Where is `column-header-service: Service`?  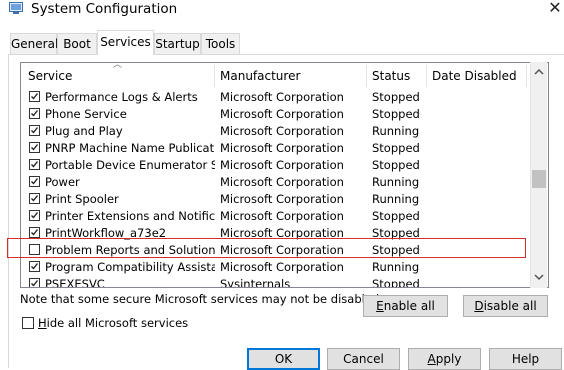 column-header-service: Service is located at coordinates (50, 76).